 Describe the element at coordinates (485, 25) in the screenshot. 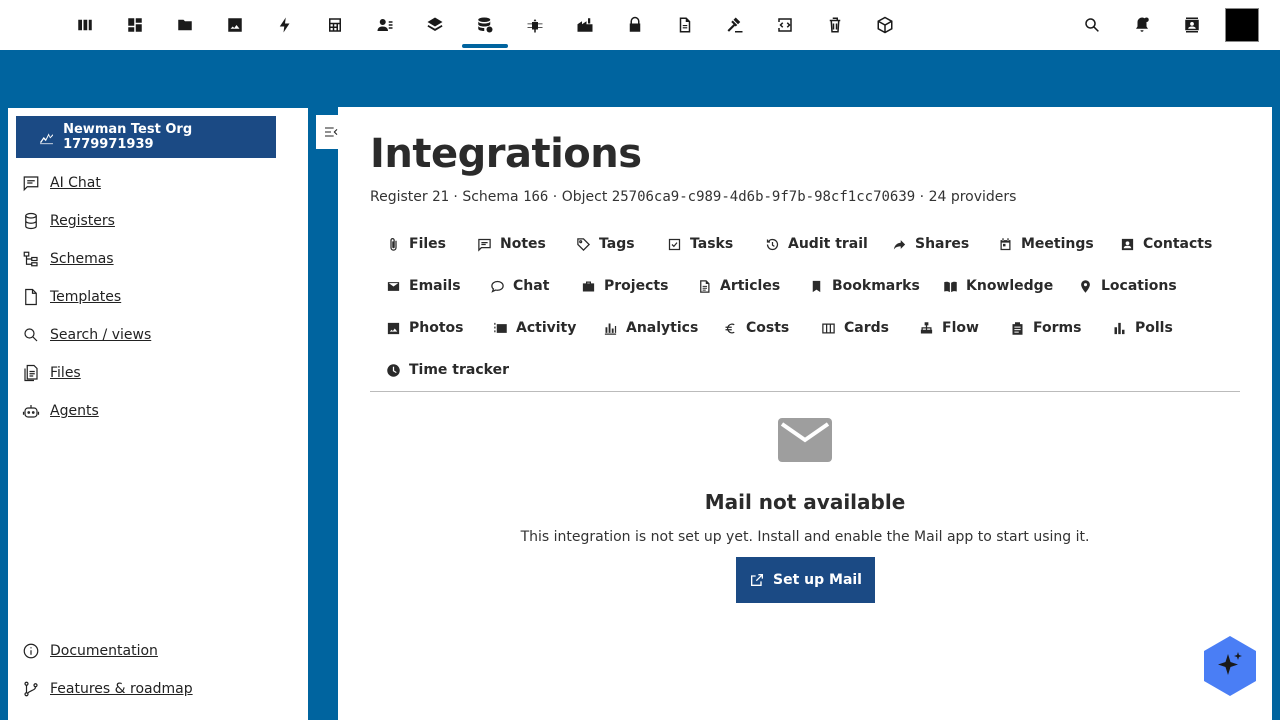

I see `database-settings-icon` at that location.